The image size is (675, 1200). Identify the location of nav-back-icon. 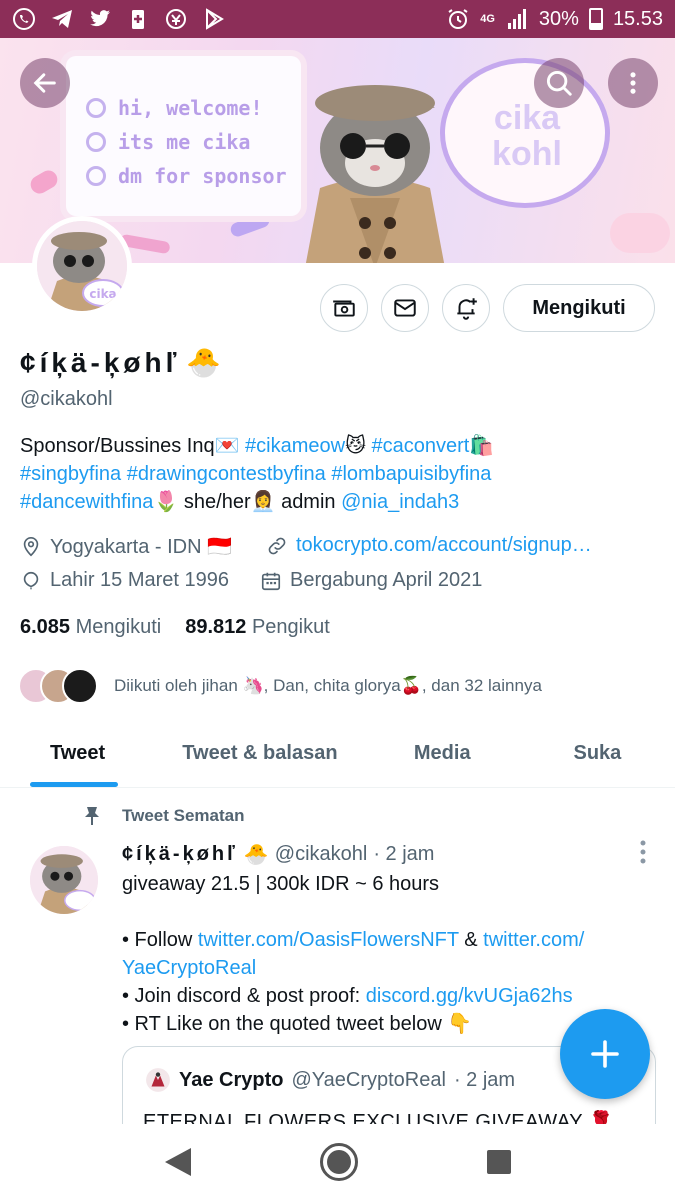
(177, 1162).